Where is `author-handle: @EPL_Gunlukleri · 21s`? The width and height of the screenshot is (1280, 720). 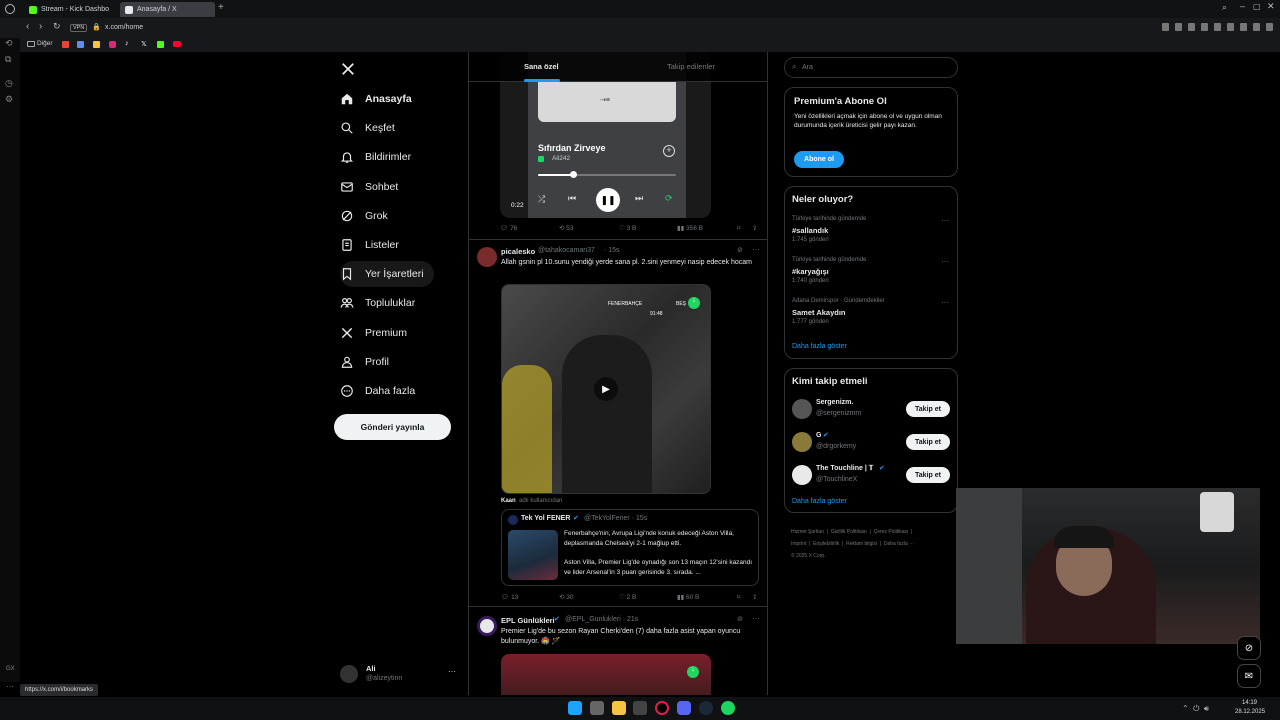 author-handle: @EPL_Gunlukleri · 21s is located at coordinates (601, 619).